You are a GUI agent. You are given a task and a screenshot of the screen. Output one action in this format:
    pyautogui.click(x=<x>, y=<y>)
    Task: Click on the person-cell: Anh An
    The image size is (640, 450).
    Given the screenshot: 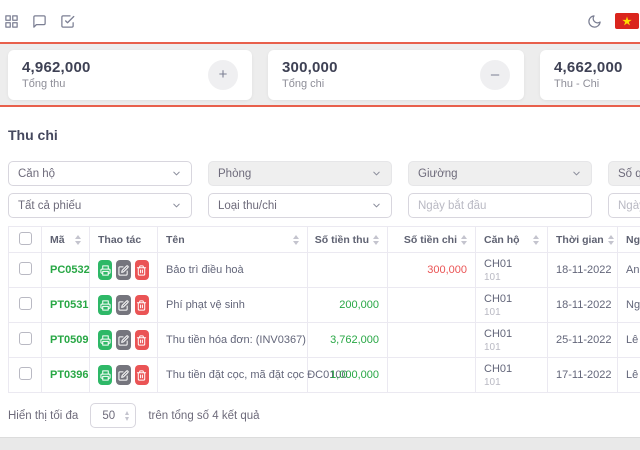 What is the action you would take?
    pyautogui.click(x=628, y=270)
    